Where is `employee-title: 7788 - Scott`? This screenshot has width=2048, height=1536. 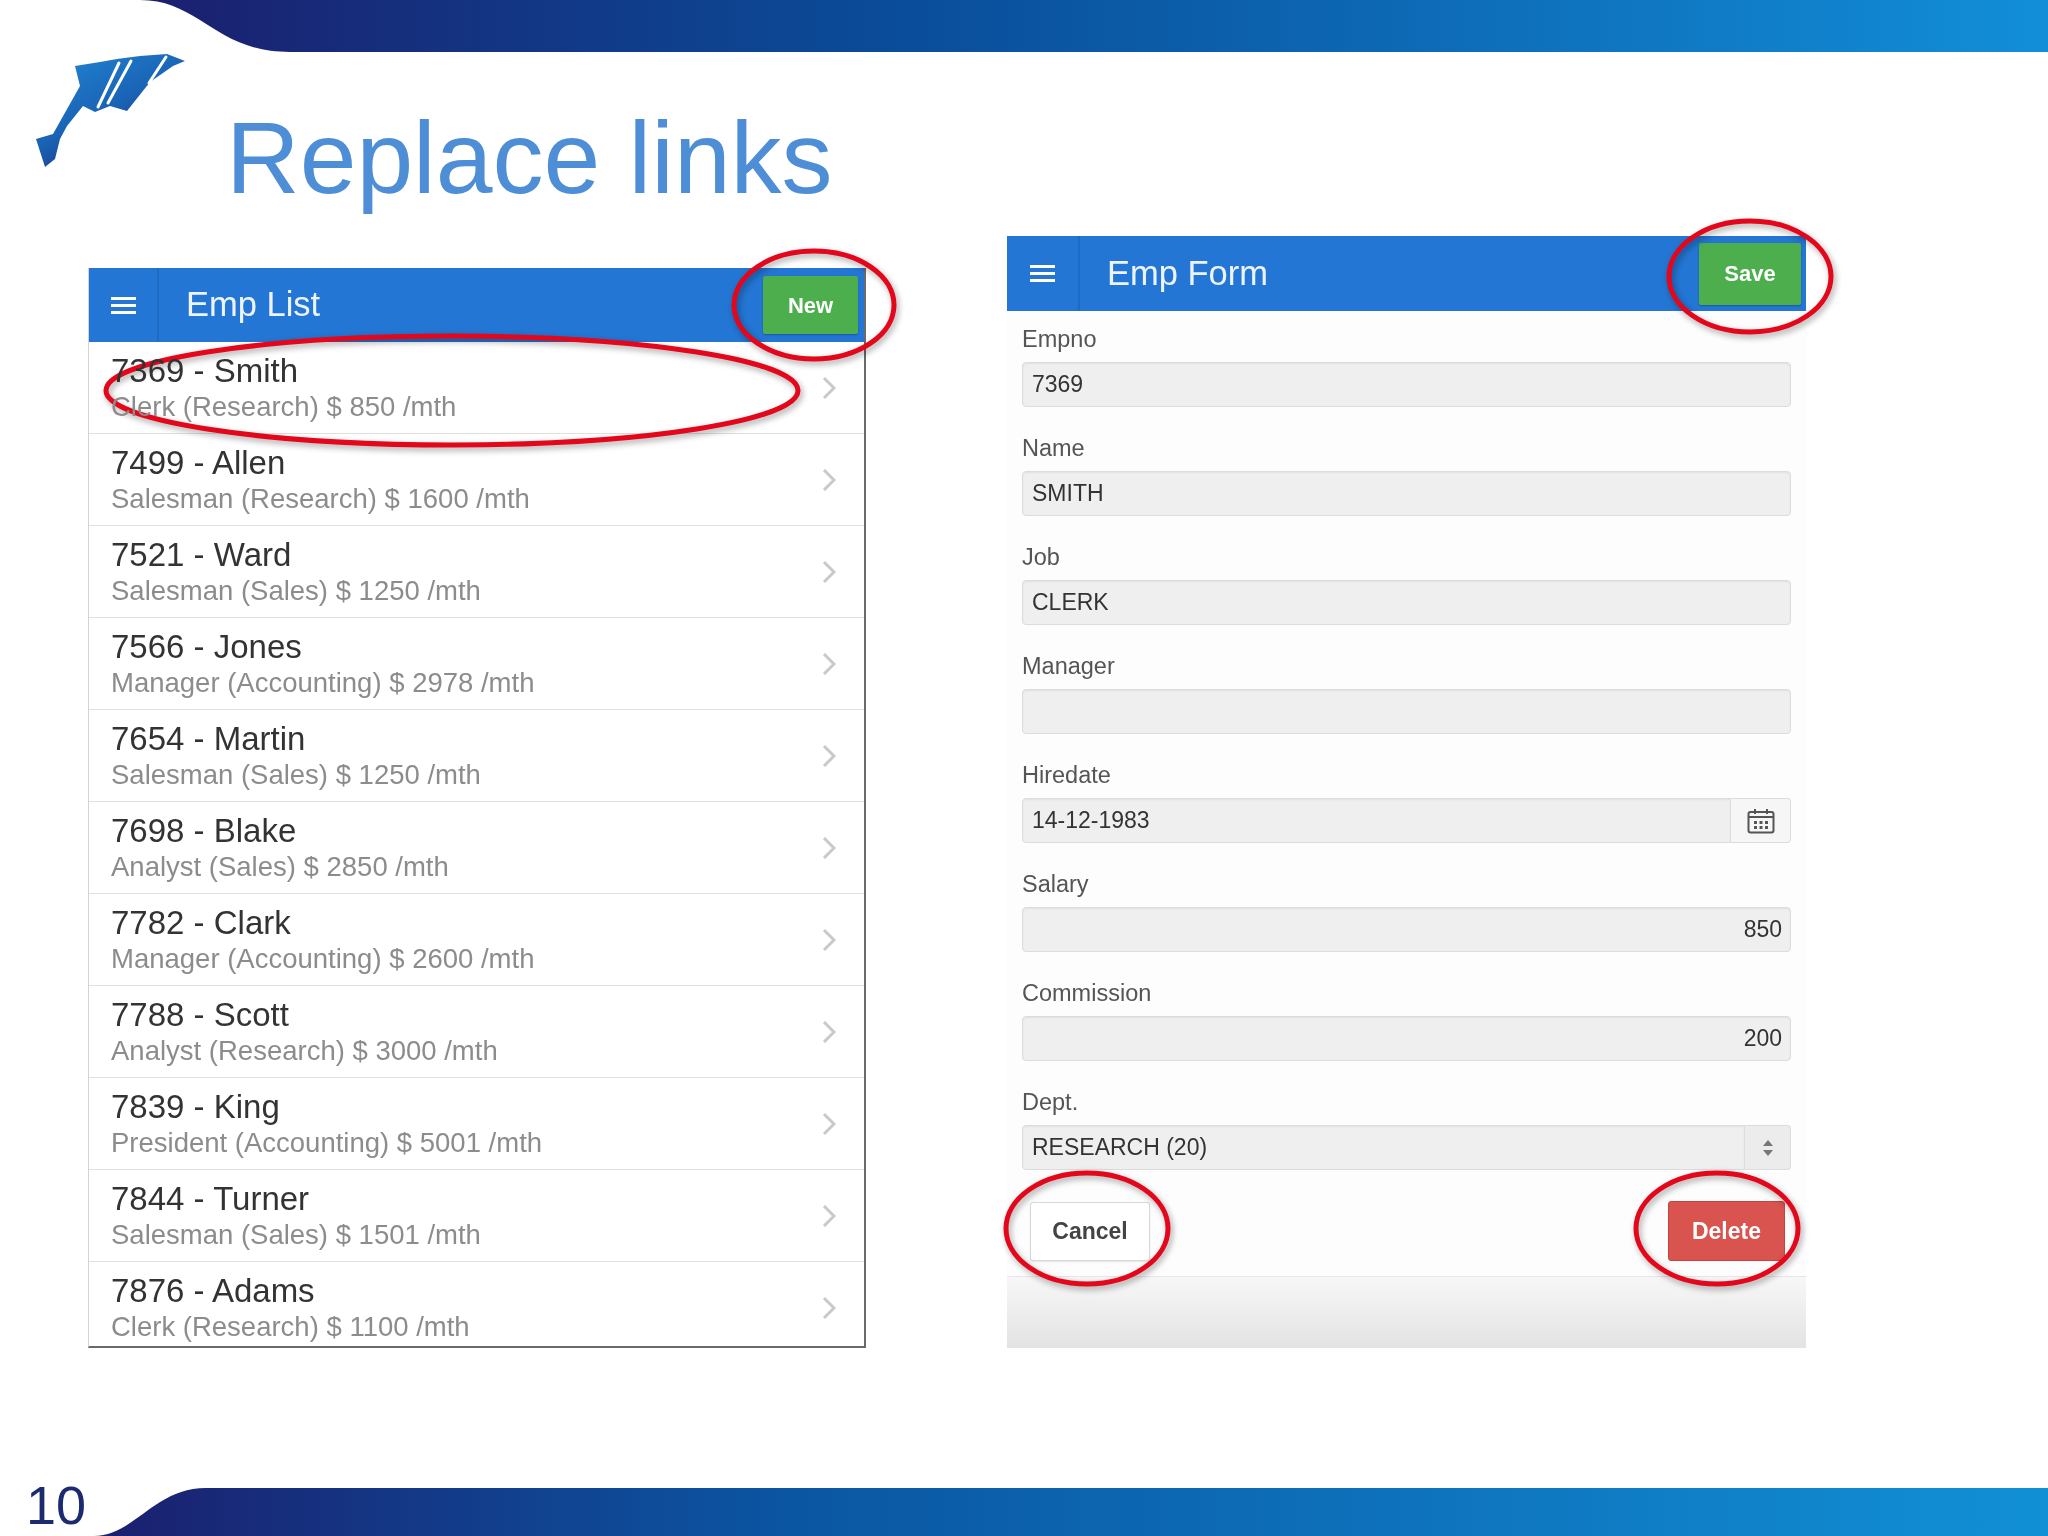
employee-title: 7788 - Scott is located at coordinates (200, 1014).